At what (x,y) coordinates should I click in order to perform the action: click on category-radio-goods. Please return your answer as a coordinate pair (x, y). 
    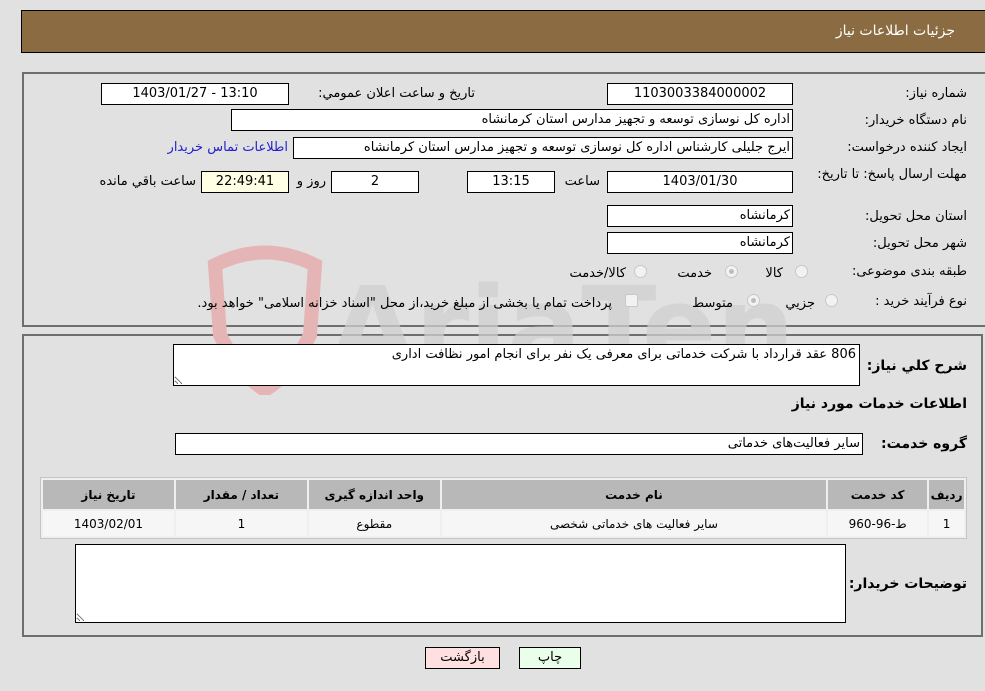
    Looking at the image, I should click on (801, 271).